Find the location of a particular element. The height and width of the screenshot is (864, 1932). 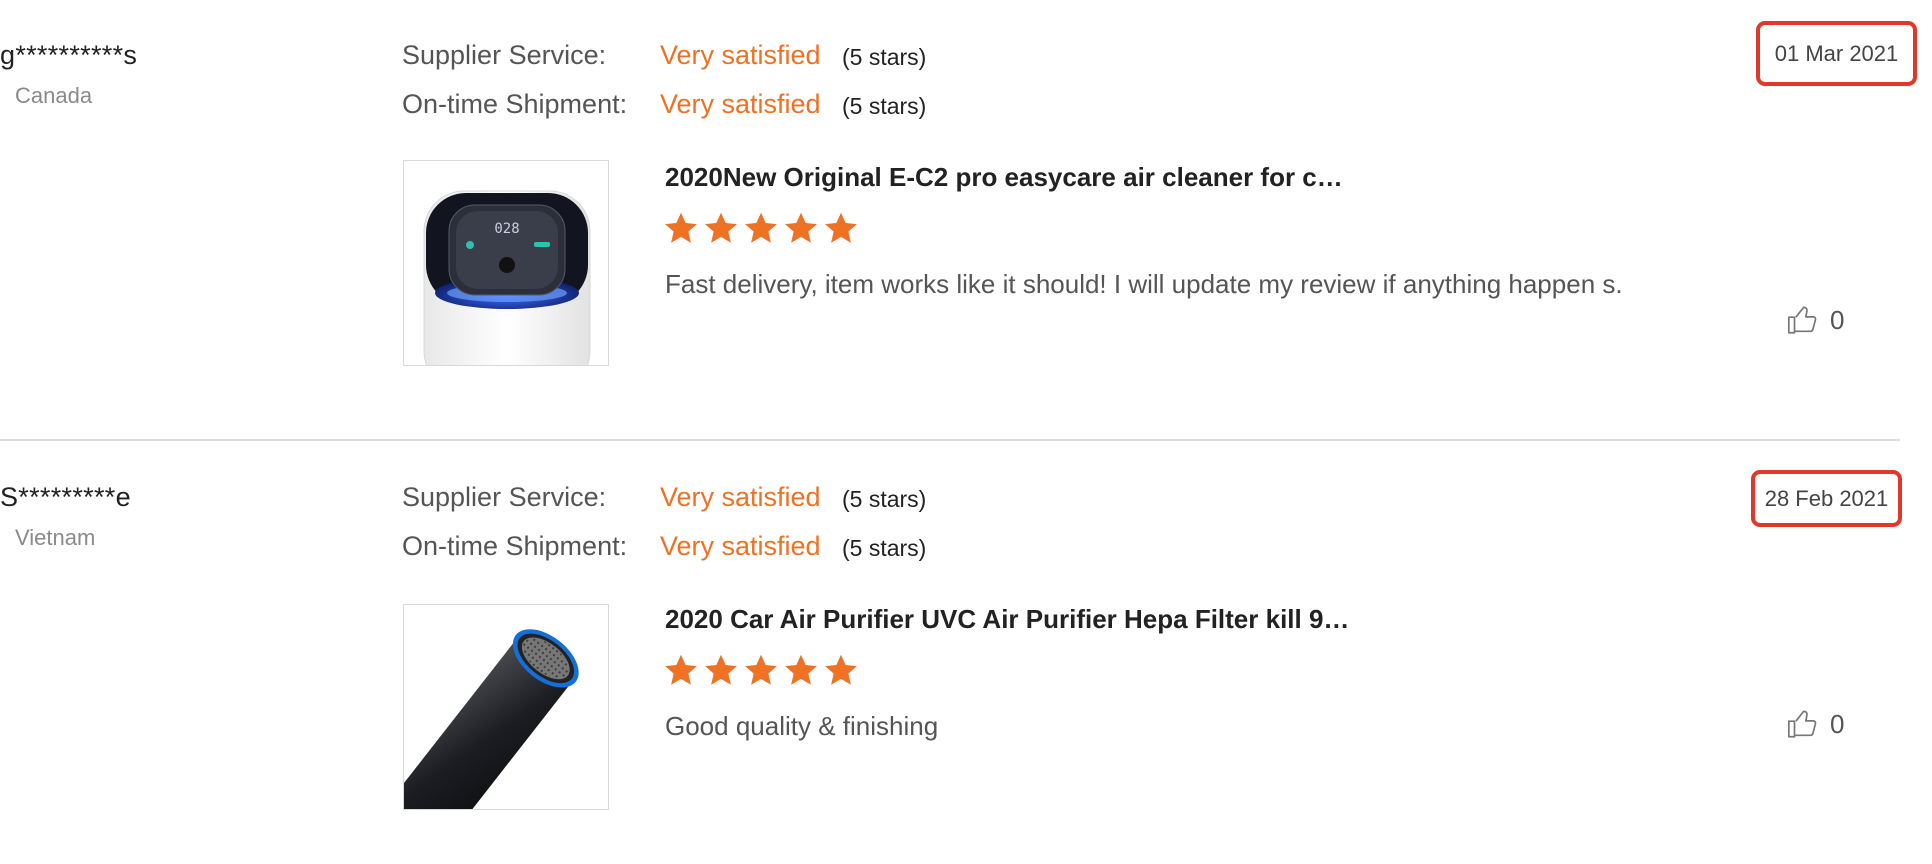

air-purifier-icon: 028 is located at coordinates (507, 277).